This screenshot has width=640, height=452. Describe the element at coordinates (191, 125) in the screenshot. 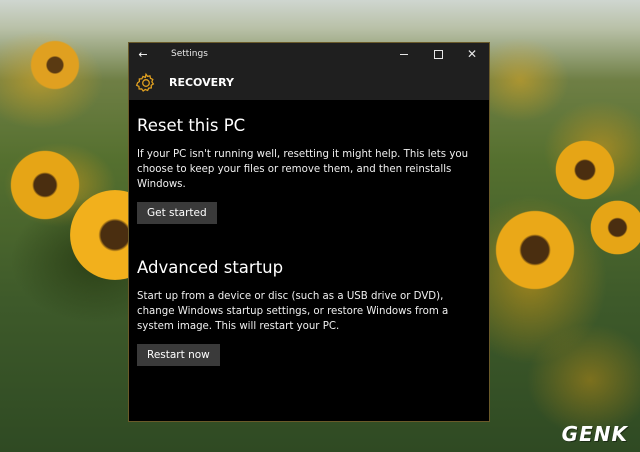

I see `reset-section-title: Reset this PC` at that location.